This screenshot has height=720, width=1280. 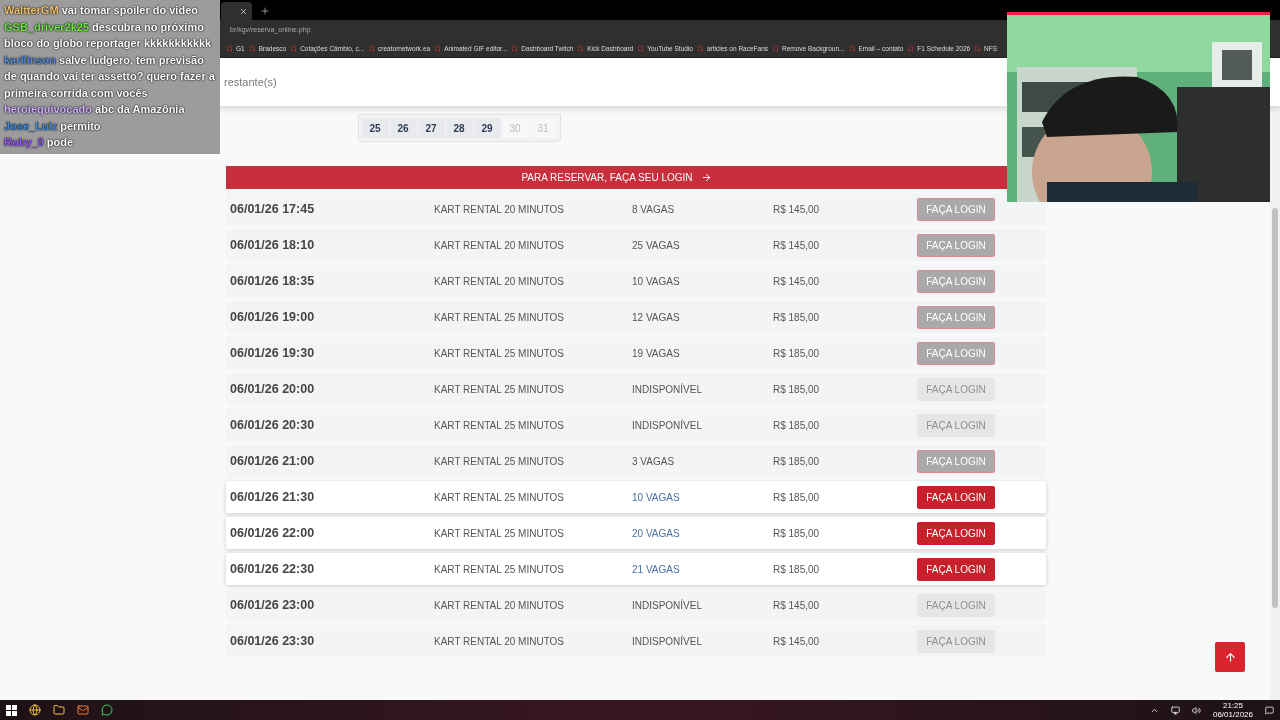 What do you see at coordinates (95, 109) in the screenshot?
I see `chat-message: heroiequivocado abc da Amazônia` at bounding box center [95, 109].